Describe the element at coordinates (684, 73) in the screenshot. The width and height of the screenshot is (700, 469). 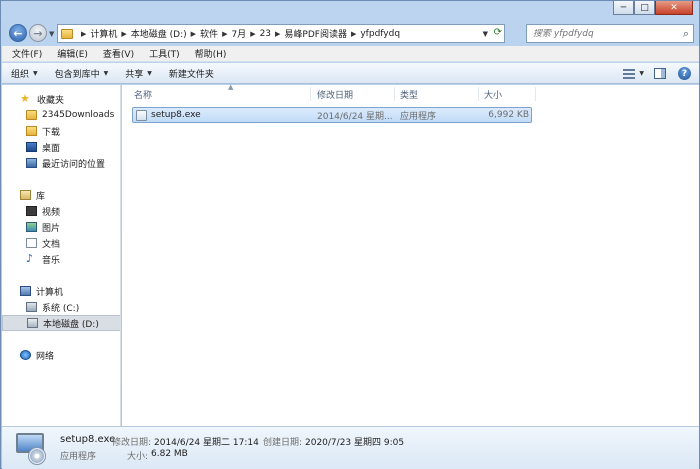
I see `help-icon: ?` at that location.